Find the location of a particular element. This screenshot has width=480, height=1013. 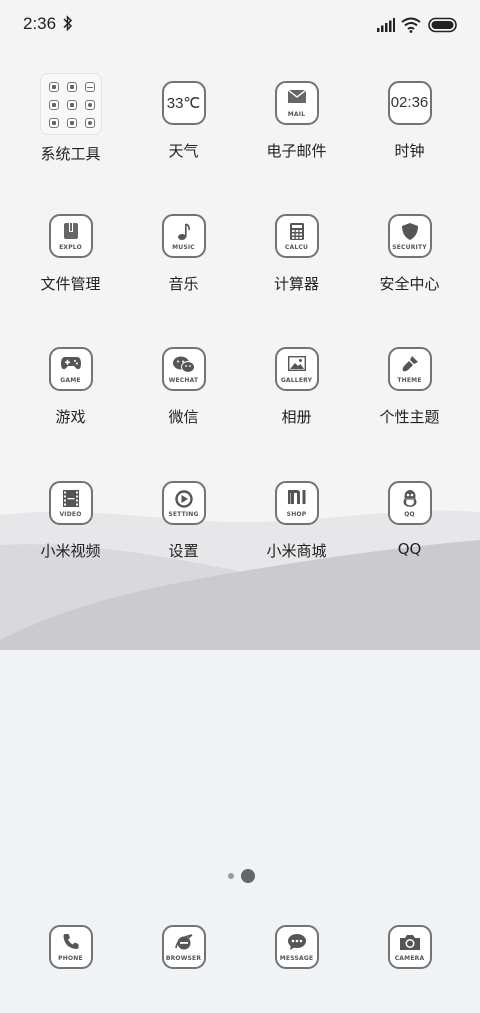

app-game: GAME 游戏 is located at coordinates (70, 387).